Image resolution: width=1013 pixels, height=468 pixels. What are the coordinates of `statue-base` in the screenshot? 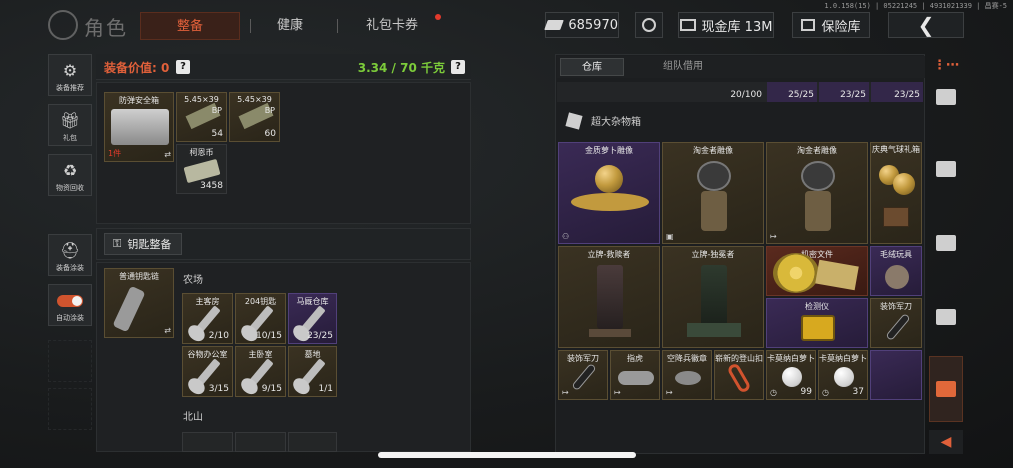 It's located at (610, 202).